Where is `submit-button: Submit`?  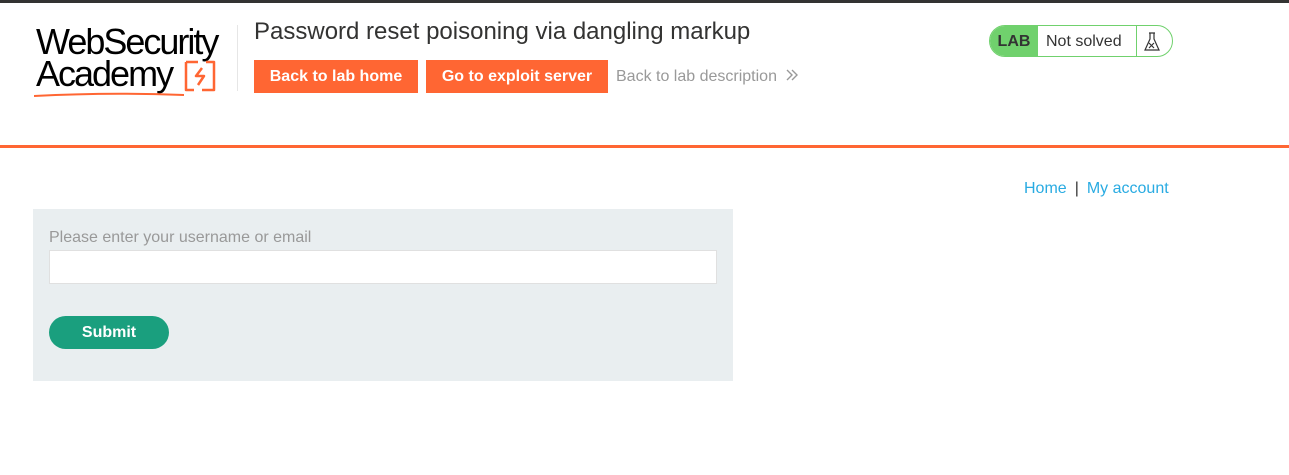 submit-button: Submit is located at coordinates (109, 332).